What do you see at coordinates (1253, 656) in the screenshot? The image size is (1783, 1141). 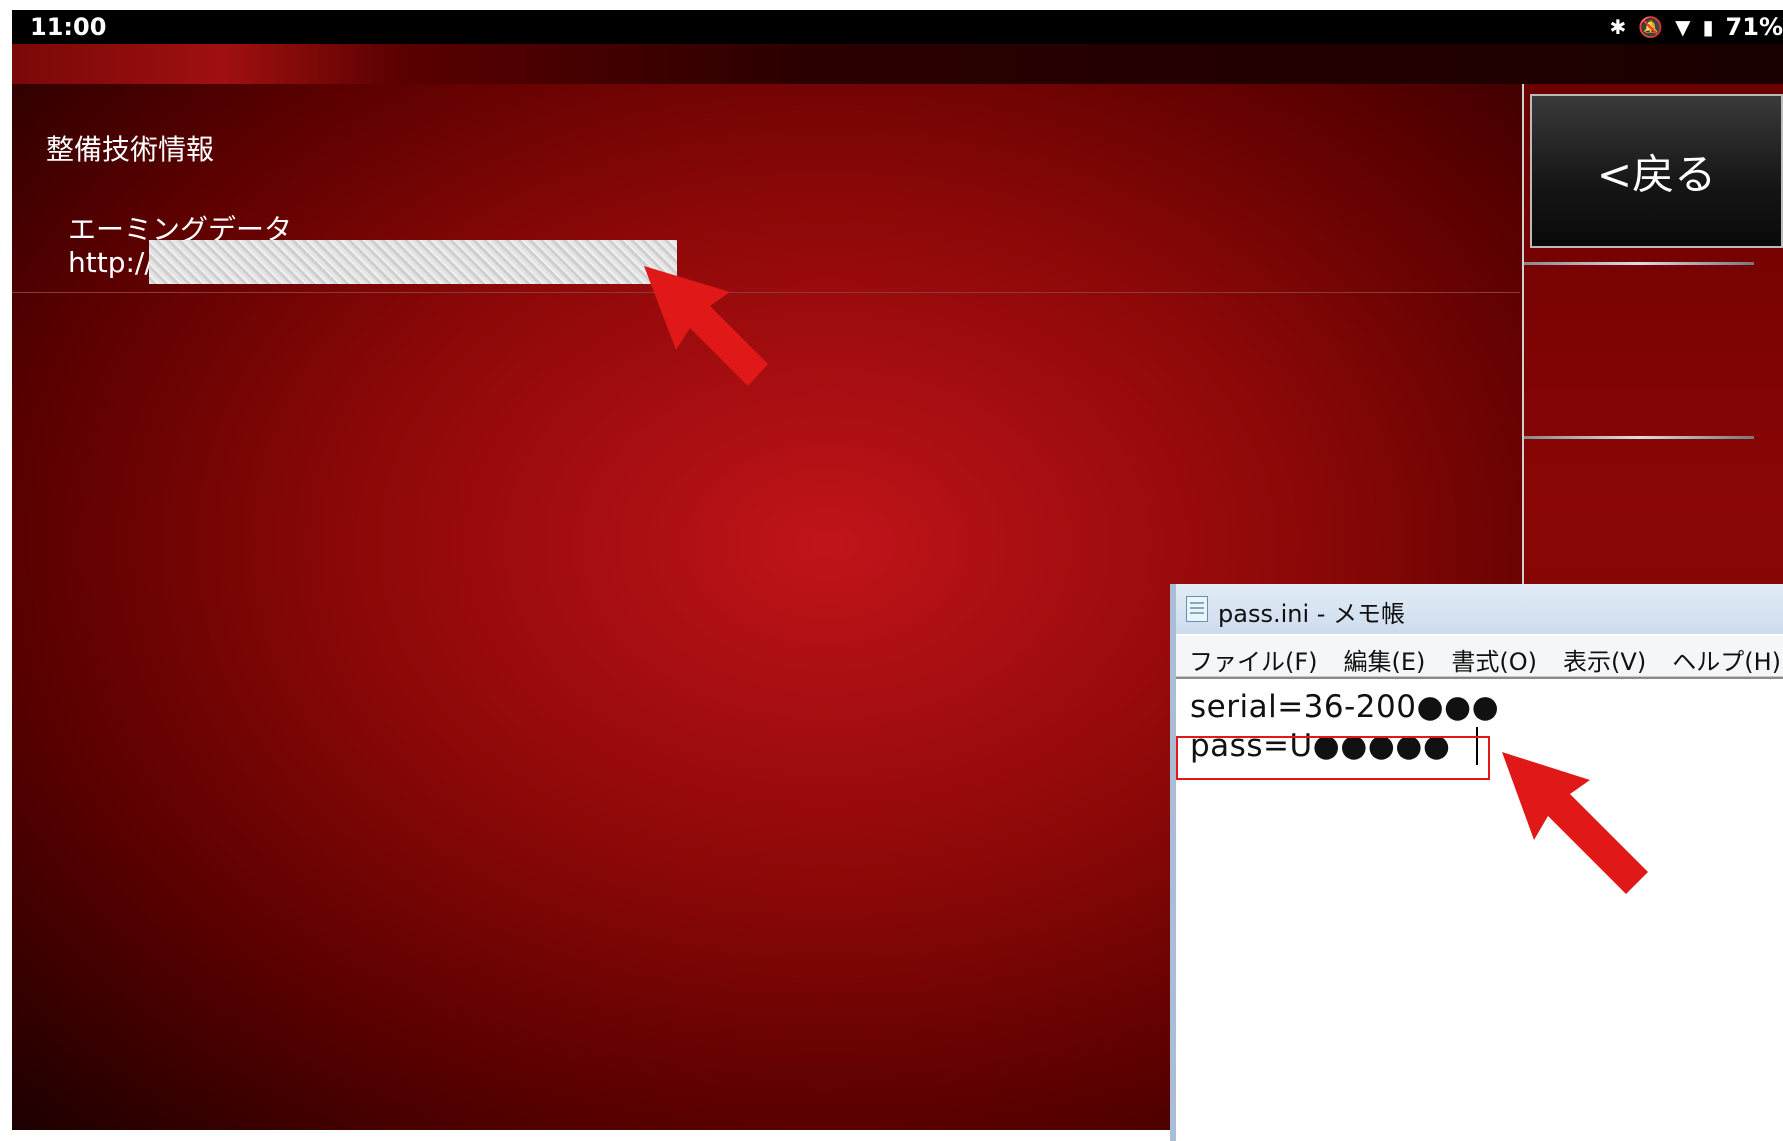 I see `menu-file: ファイル(F)` at bounding box center [1253, 656].